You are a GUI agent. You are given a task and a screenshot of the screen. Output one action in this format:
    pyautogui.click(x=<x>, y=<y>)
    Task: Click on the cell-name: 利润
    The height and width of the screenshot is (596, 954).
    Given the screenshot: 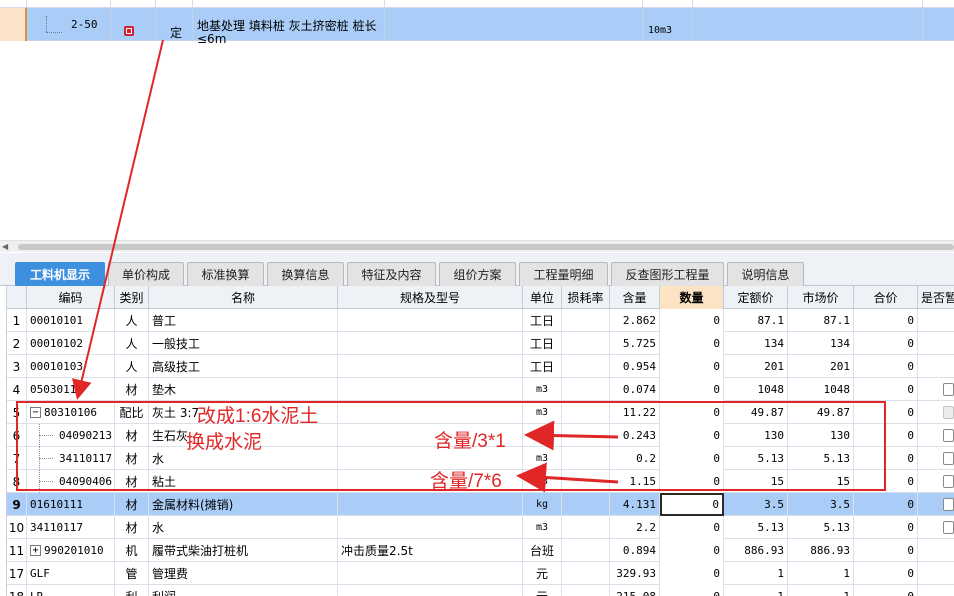 What is the action you would take?
    pyautogui.click(x=243, y=590)
    